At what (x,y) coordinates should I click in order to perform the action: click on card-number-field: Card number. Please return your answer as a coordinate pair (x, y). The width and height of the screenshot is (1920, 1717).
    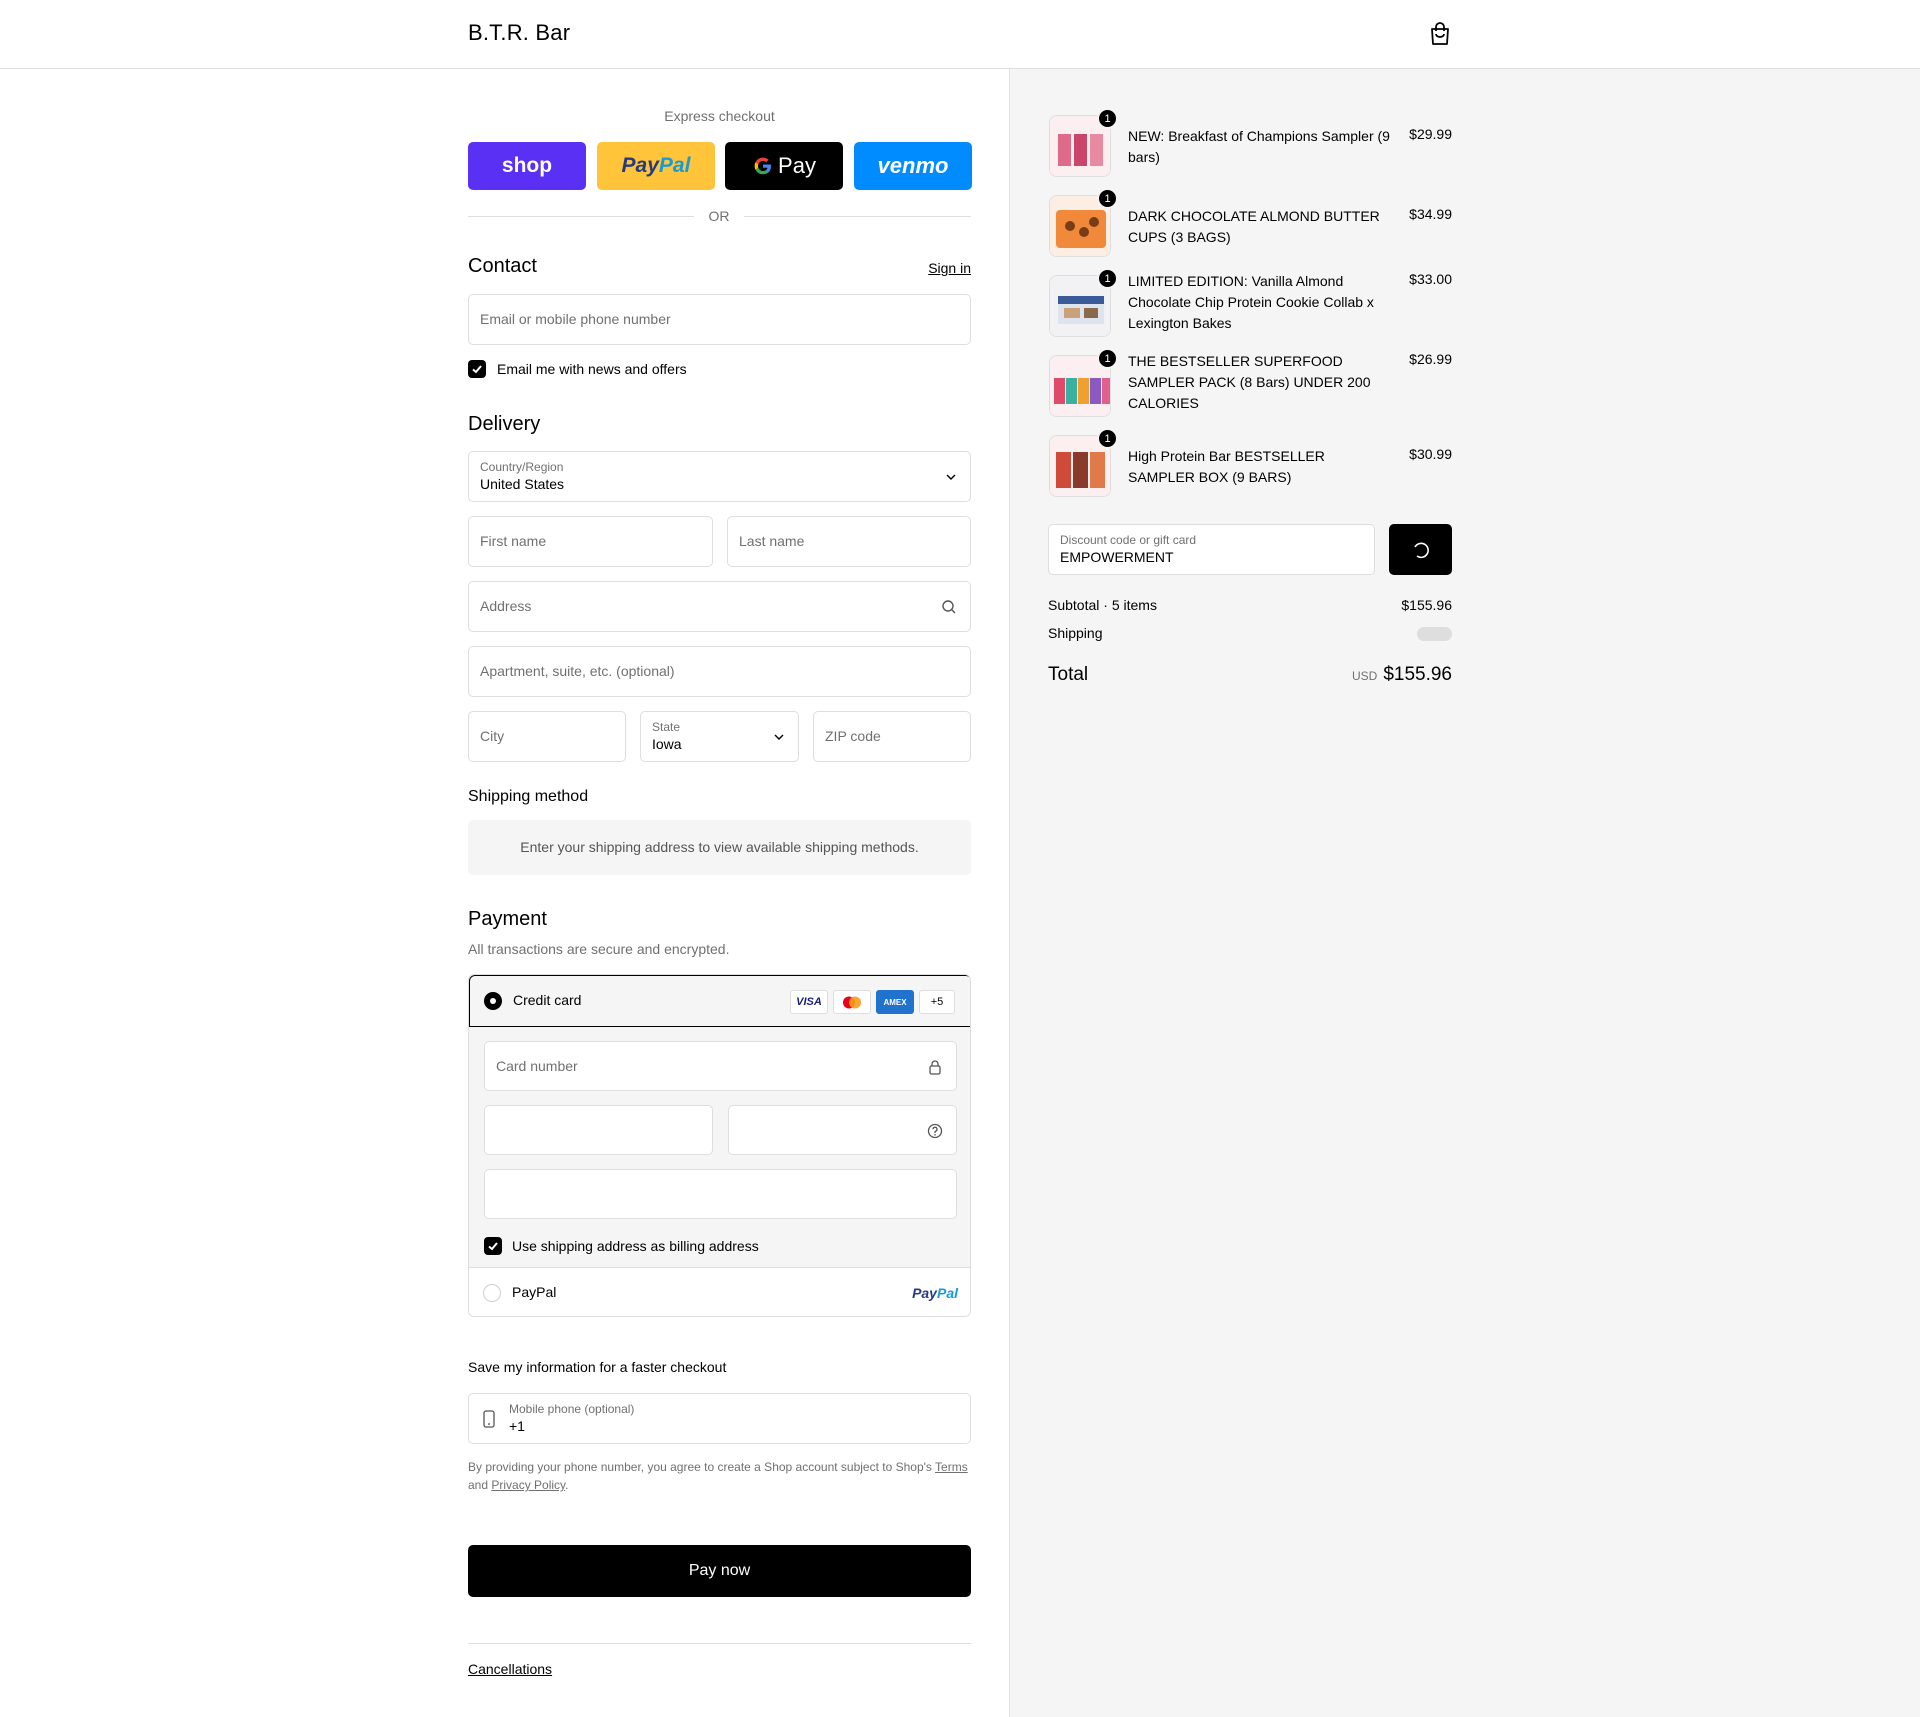
    Looking at the image, I should click on (720, 1066).